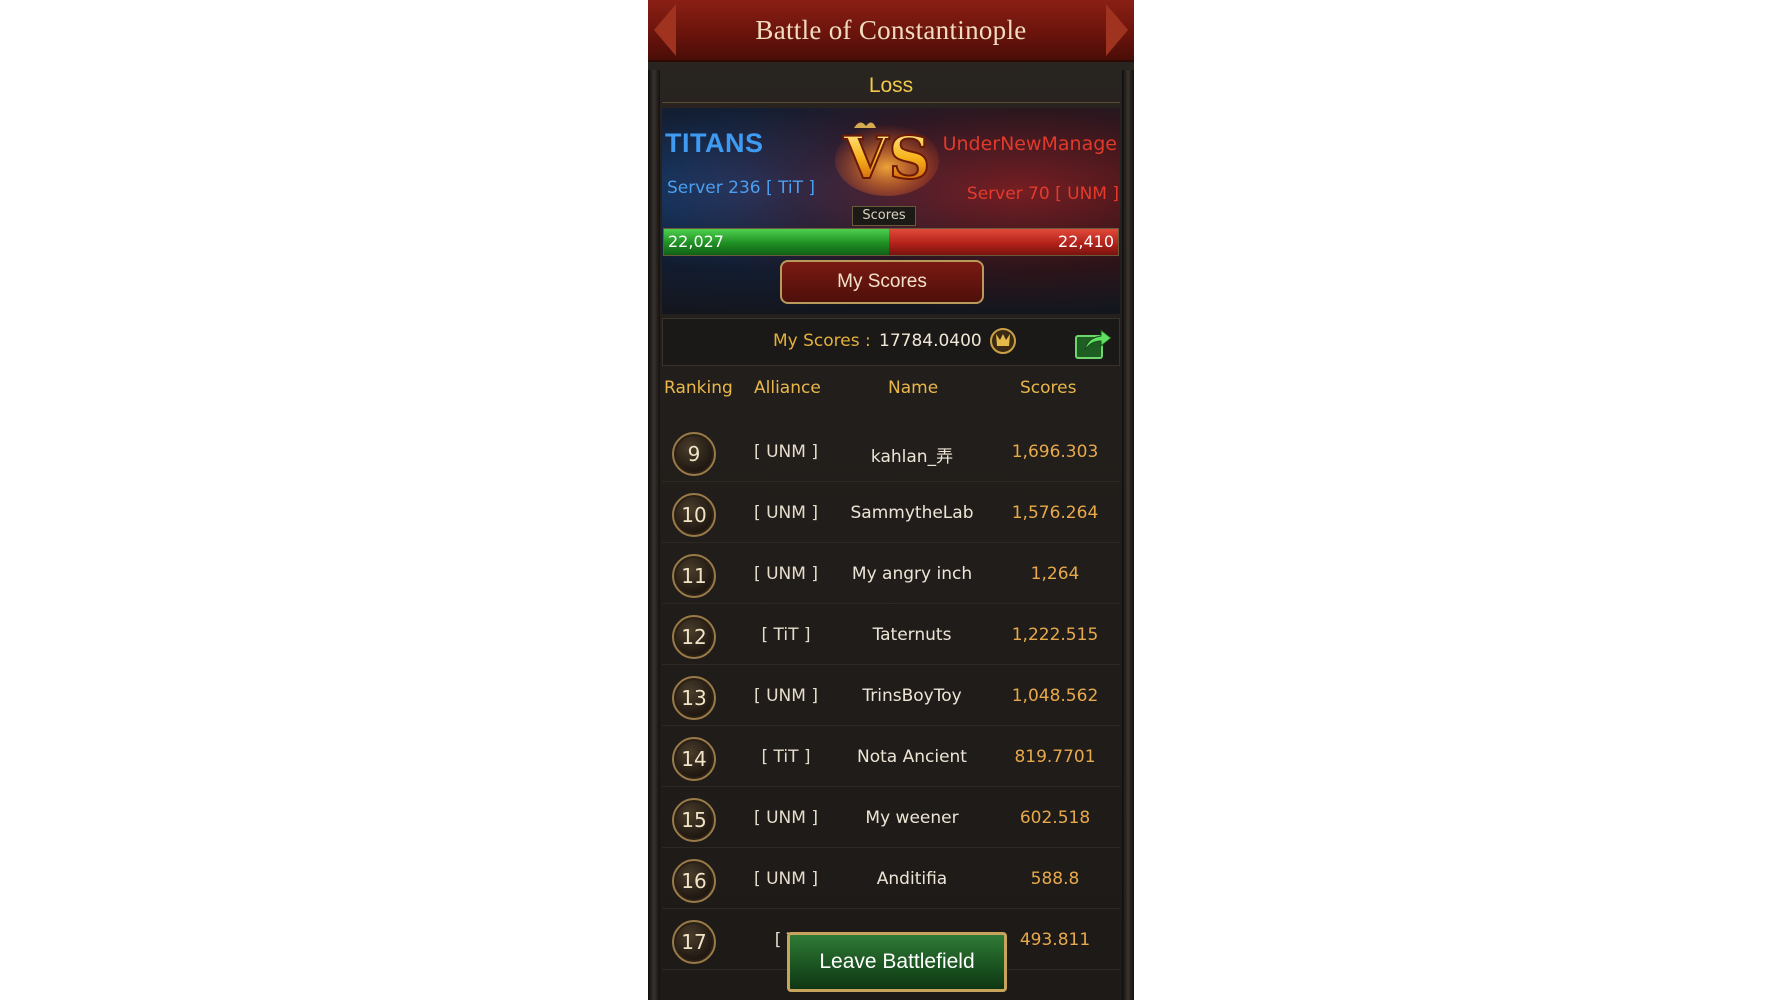  I want to click on table-row: 14 [ TiT ] Nota Ancient 819.7701, so click(891, 758).